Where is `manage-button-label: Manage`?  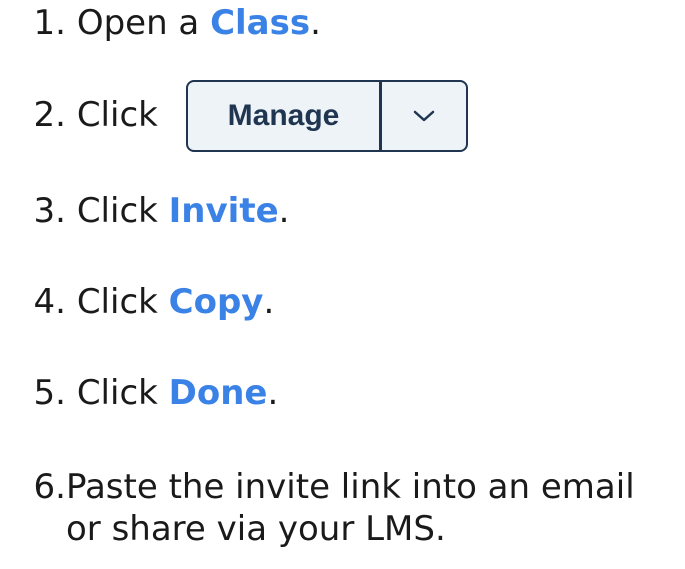 manage-button-label: Manage is located at coordinates (283, 115).